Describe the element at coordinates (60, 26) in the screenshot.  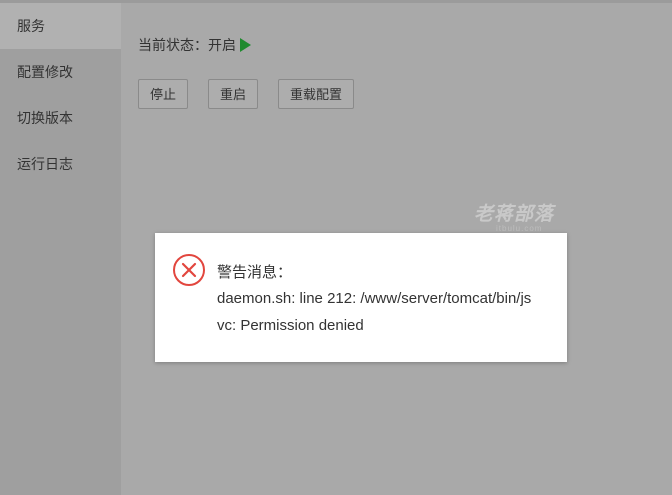
I see `sidebar-item-service: 服务` at that location.